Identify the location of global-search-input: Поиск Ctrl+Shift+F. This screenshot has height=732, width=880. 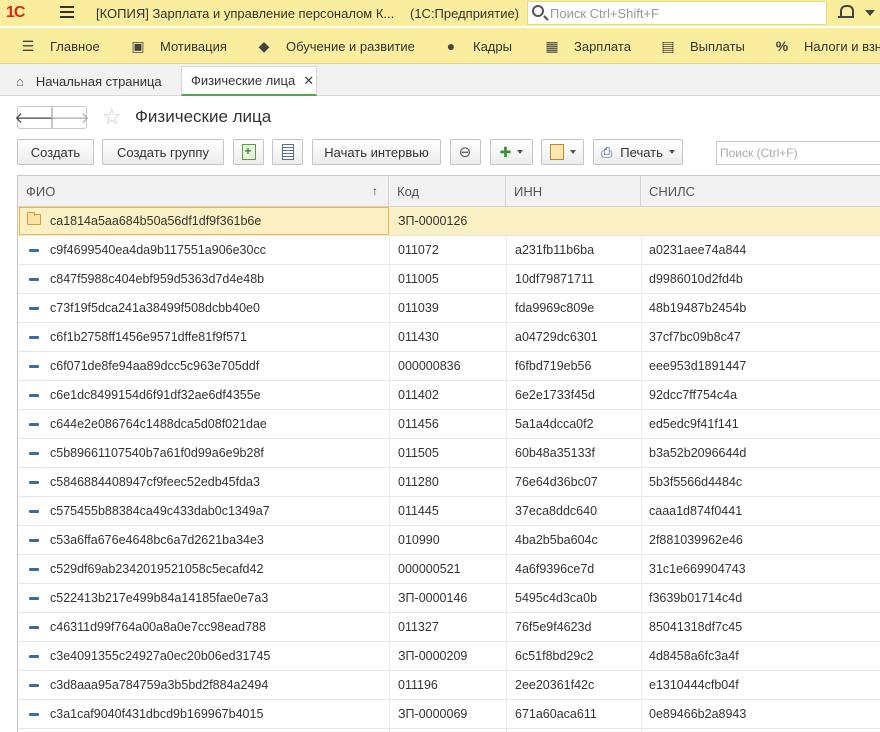
(677, 13).